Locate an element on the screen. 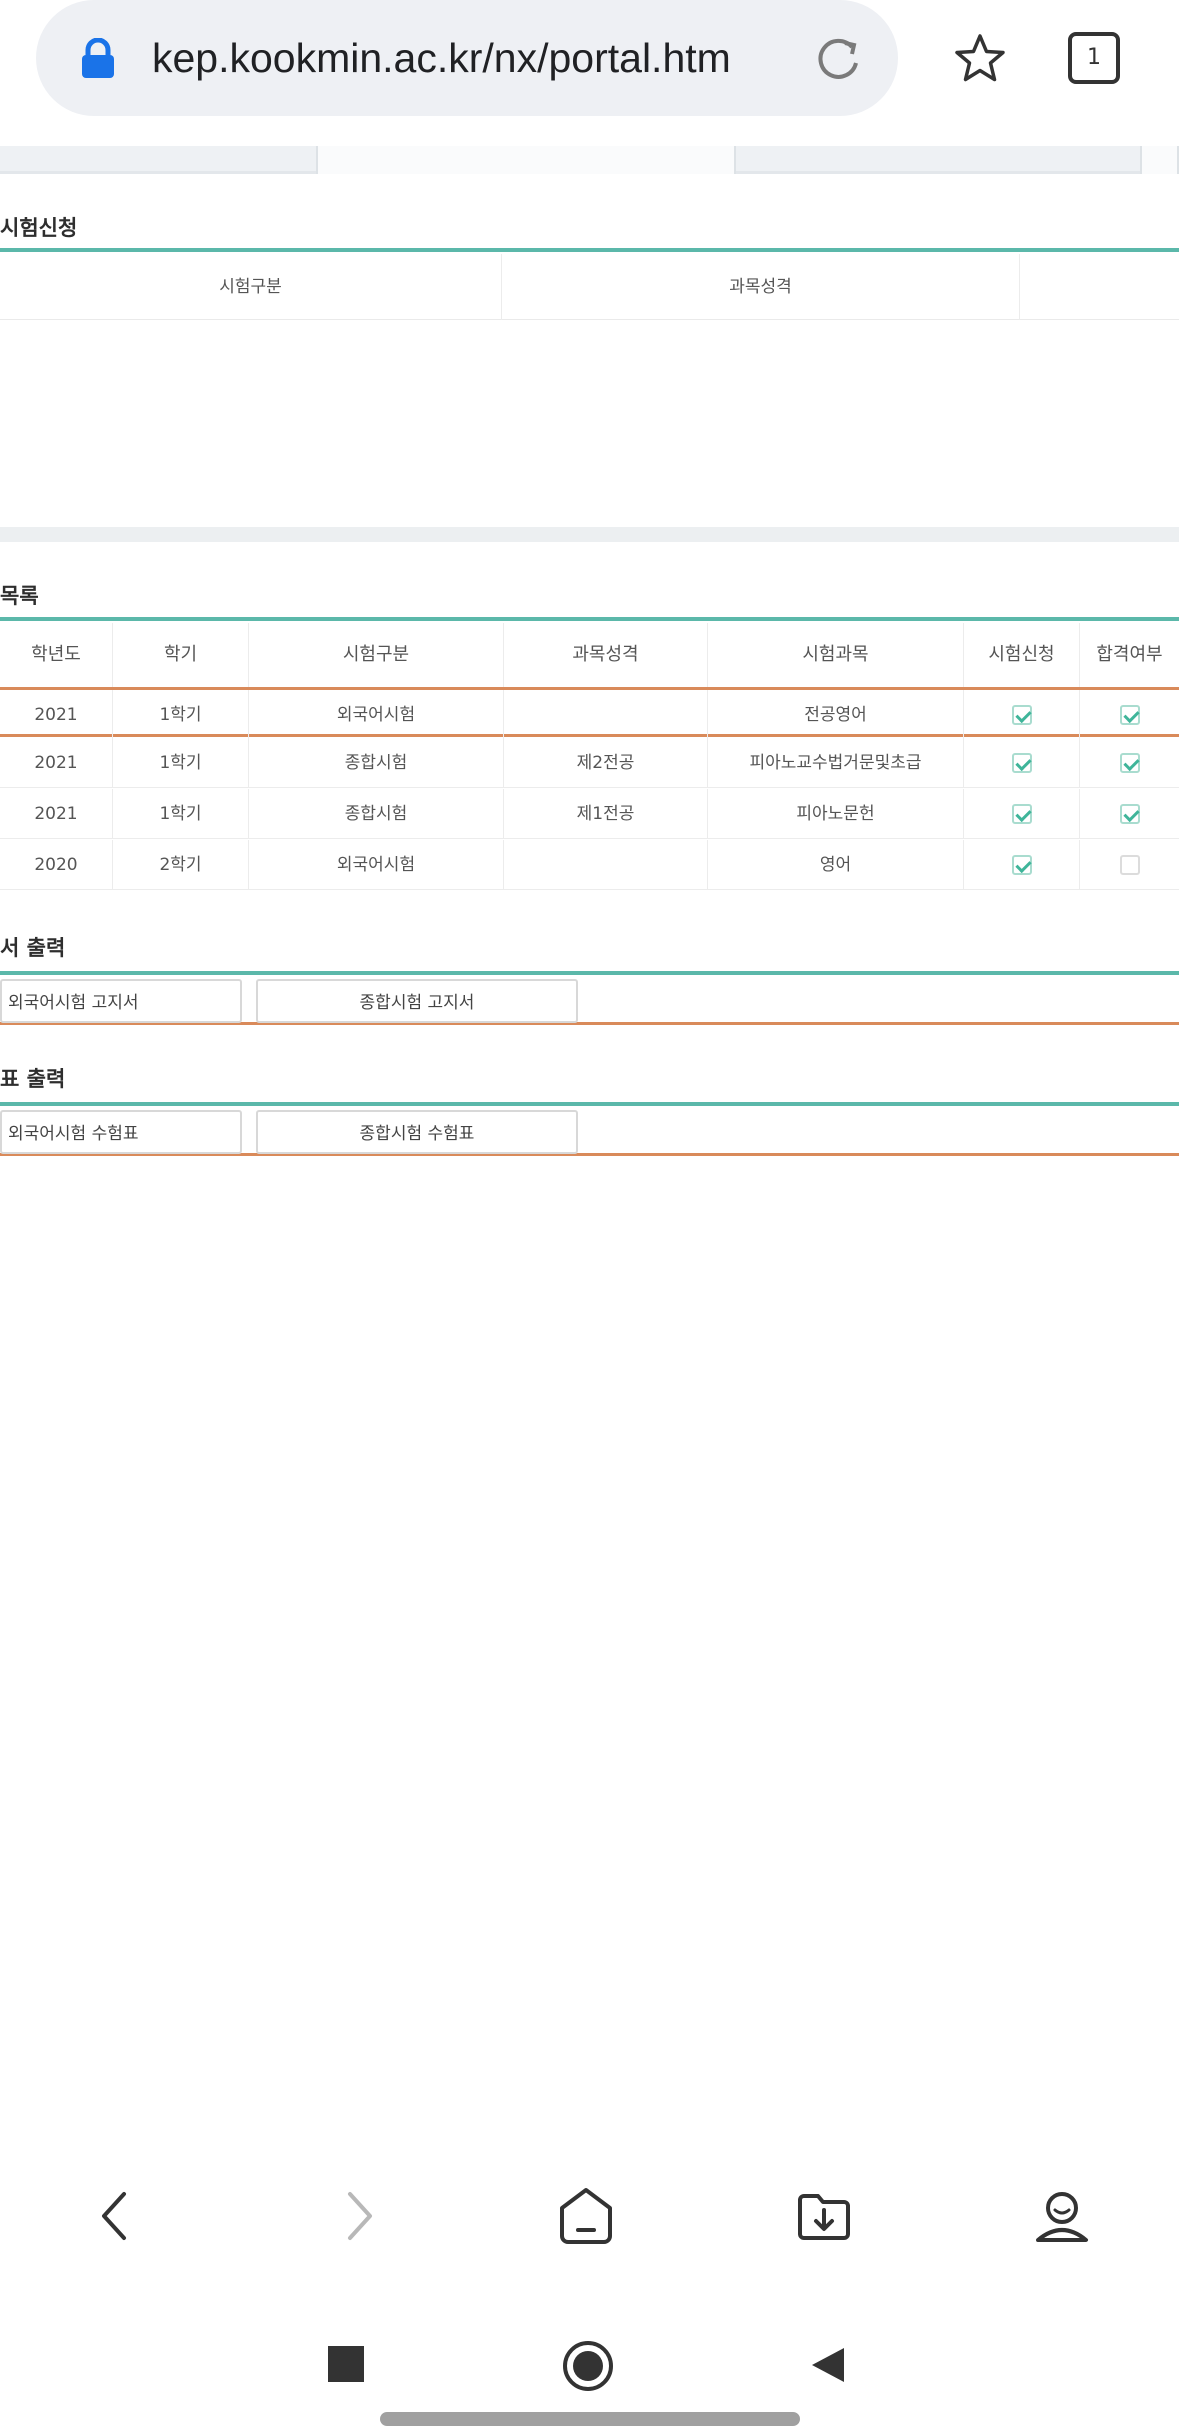 The image size is (1179, 2435). download-folder-icon is located at coordinates (824, 2216).